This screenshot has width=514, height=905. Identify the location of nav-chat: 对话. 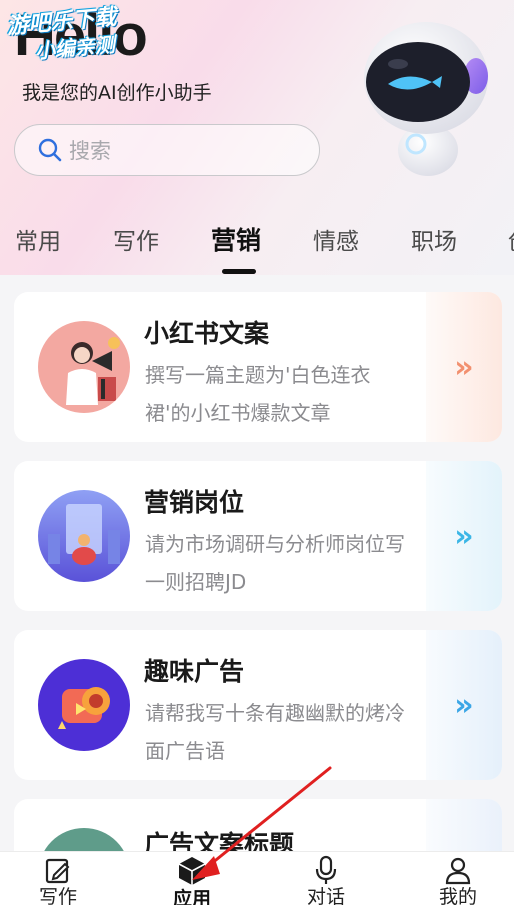
(326, 878).